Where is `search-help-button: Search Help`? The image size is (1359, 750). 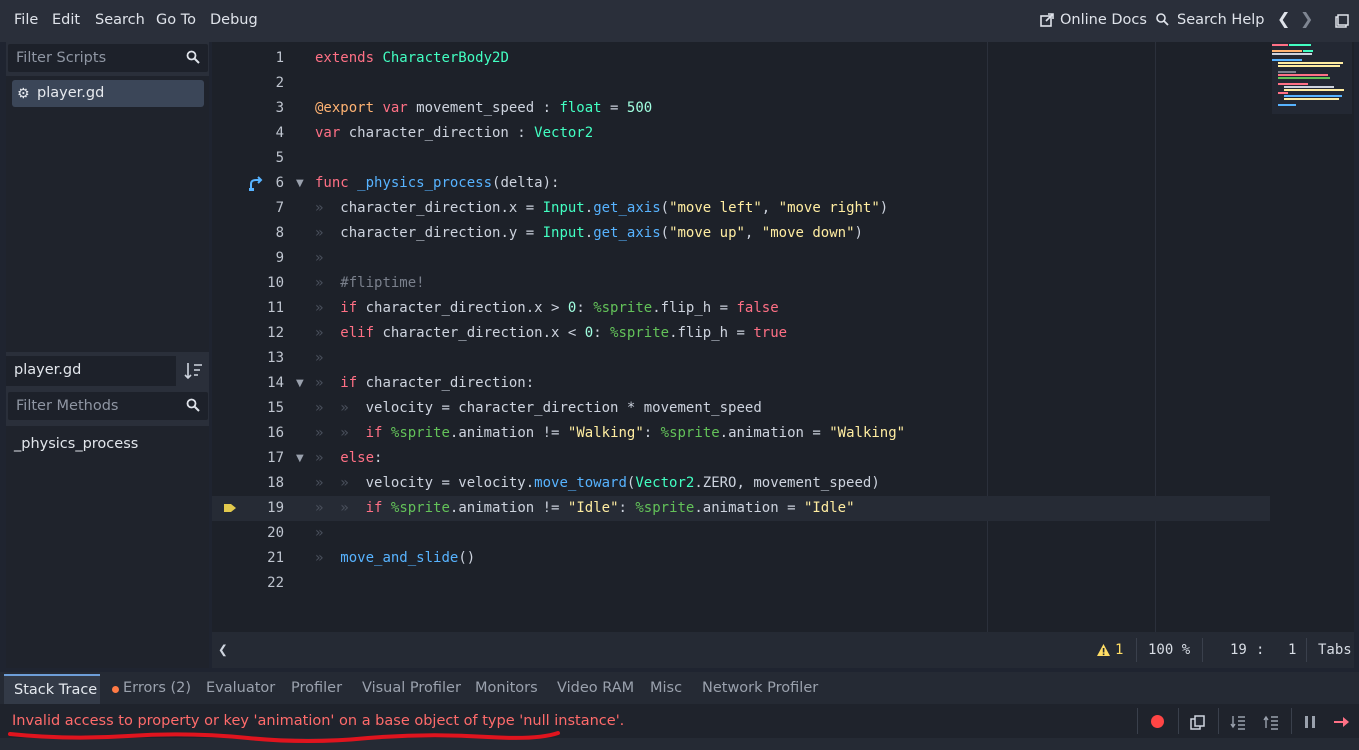
search-help-button: Search Help is located at coordinates (1209, 20).